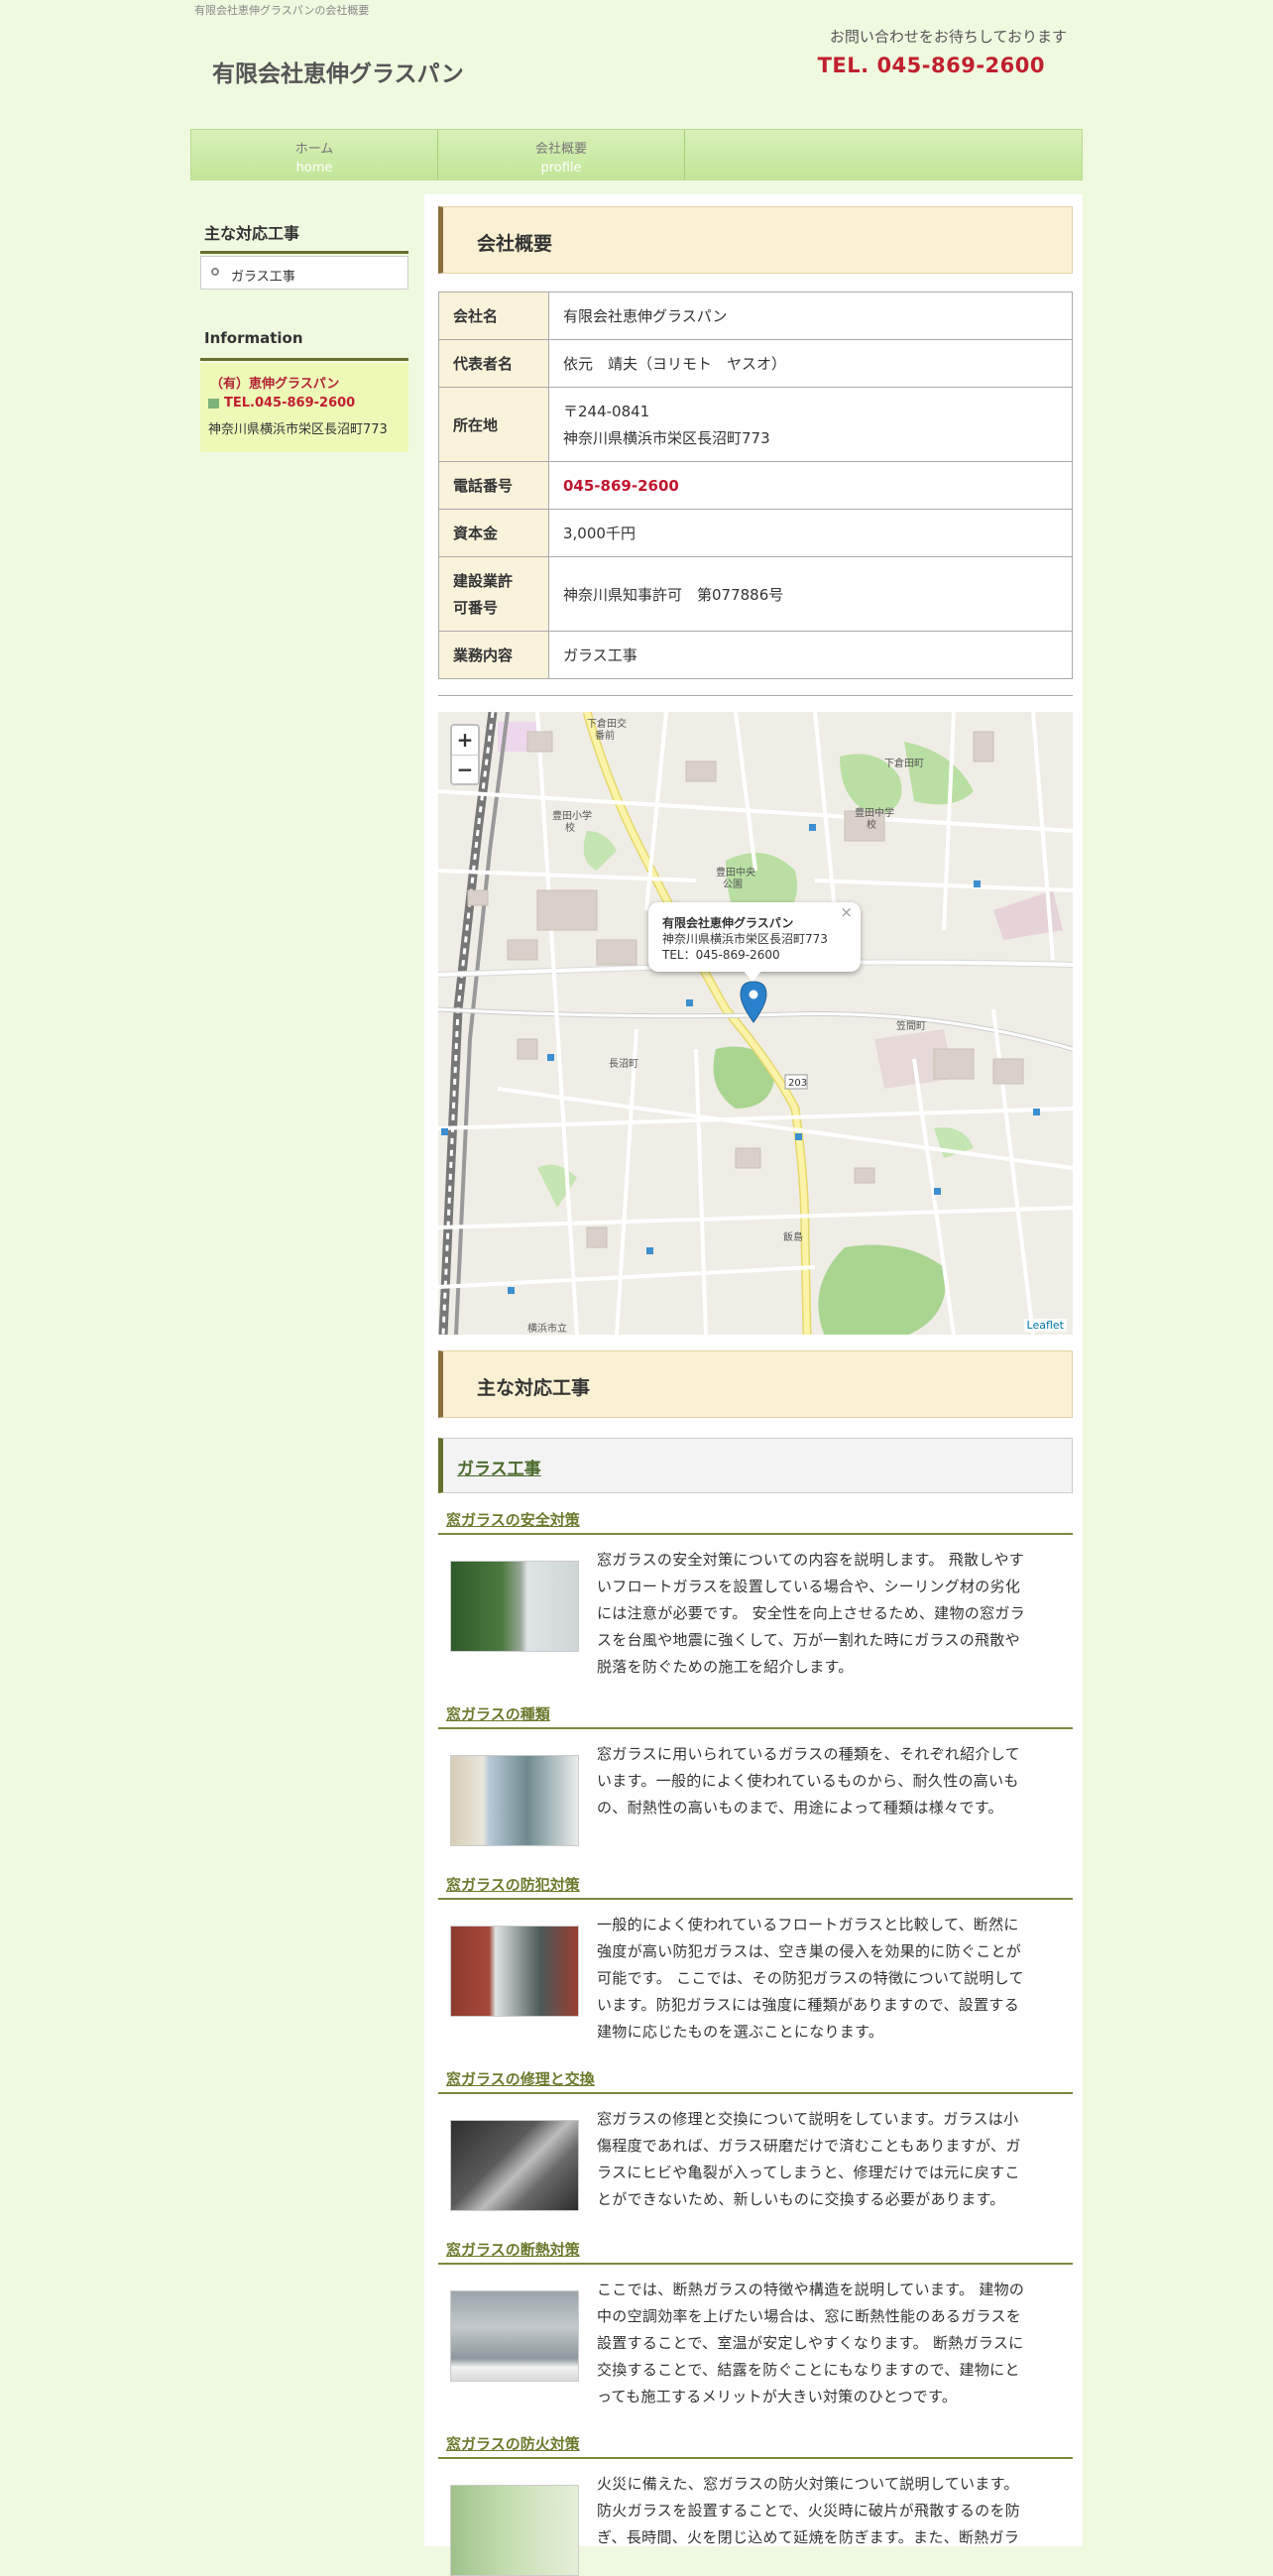 Image resolution: width=1273 pixels, height=2576 pixels. Describe the element at coordinates (547, 1329) in the screenshot. I see `svg-text: 横浜市立` at that location.